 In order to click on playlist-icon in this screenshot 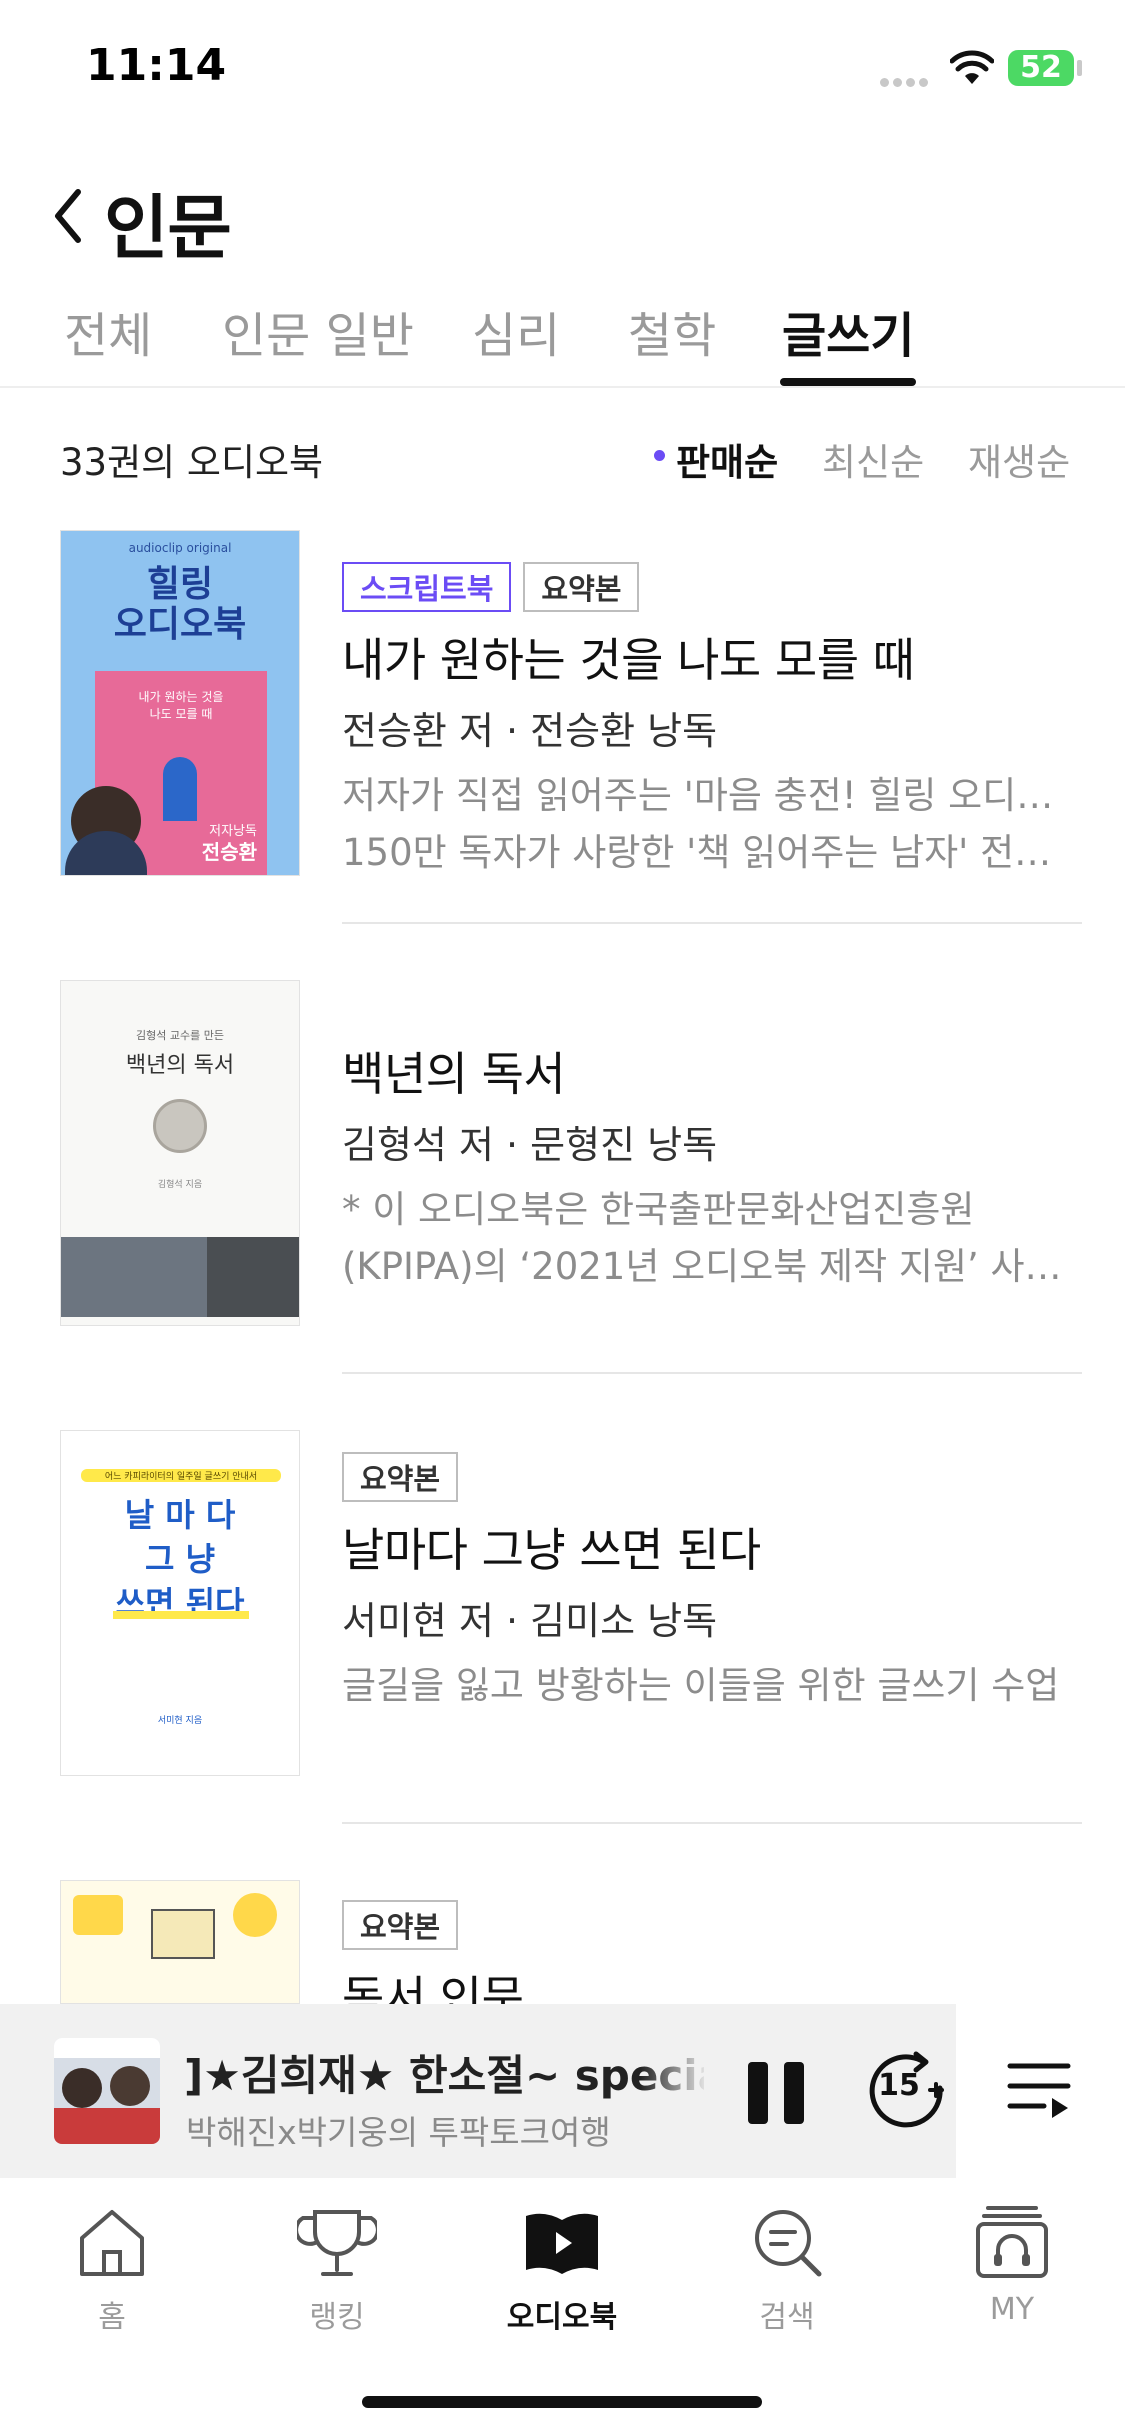, I will do `click(1039, 2092)`.